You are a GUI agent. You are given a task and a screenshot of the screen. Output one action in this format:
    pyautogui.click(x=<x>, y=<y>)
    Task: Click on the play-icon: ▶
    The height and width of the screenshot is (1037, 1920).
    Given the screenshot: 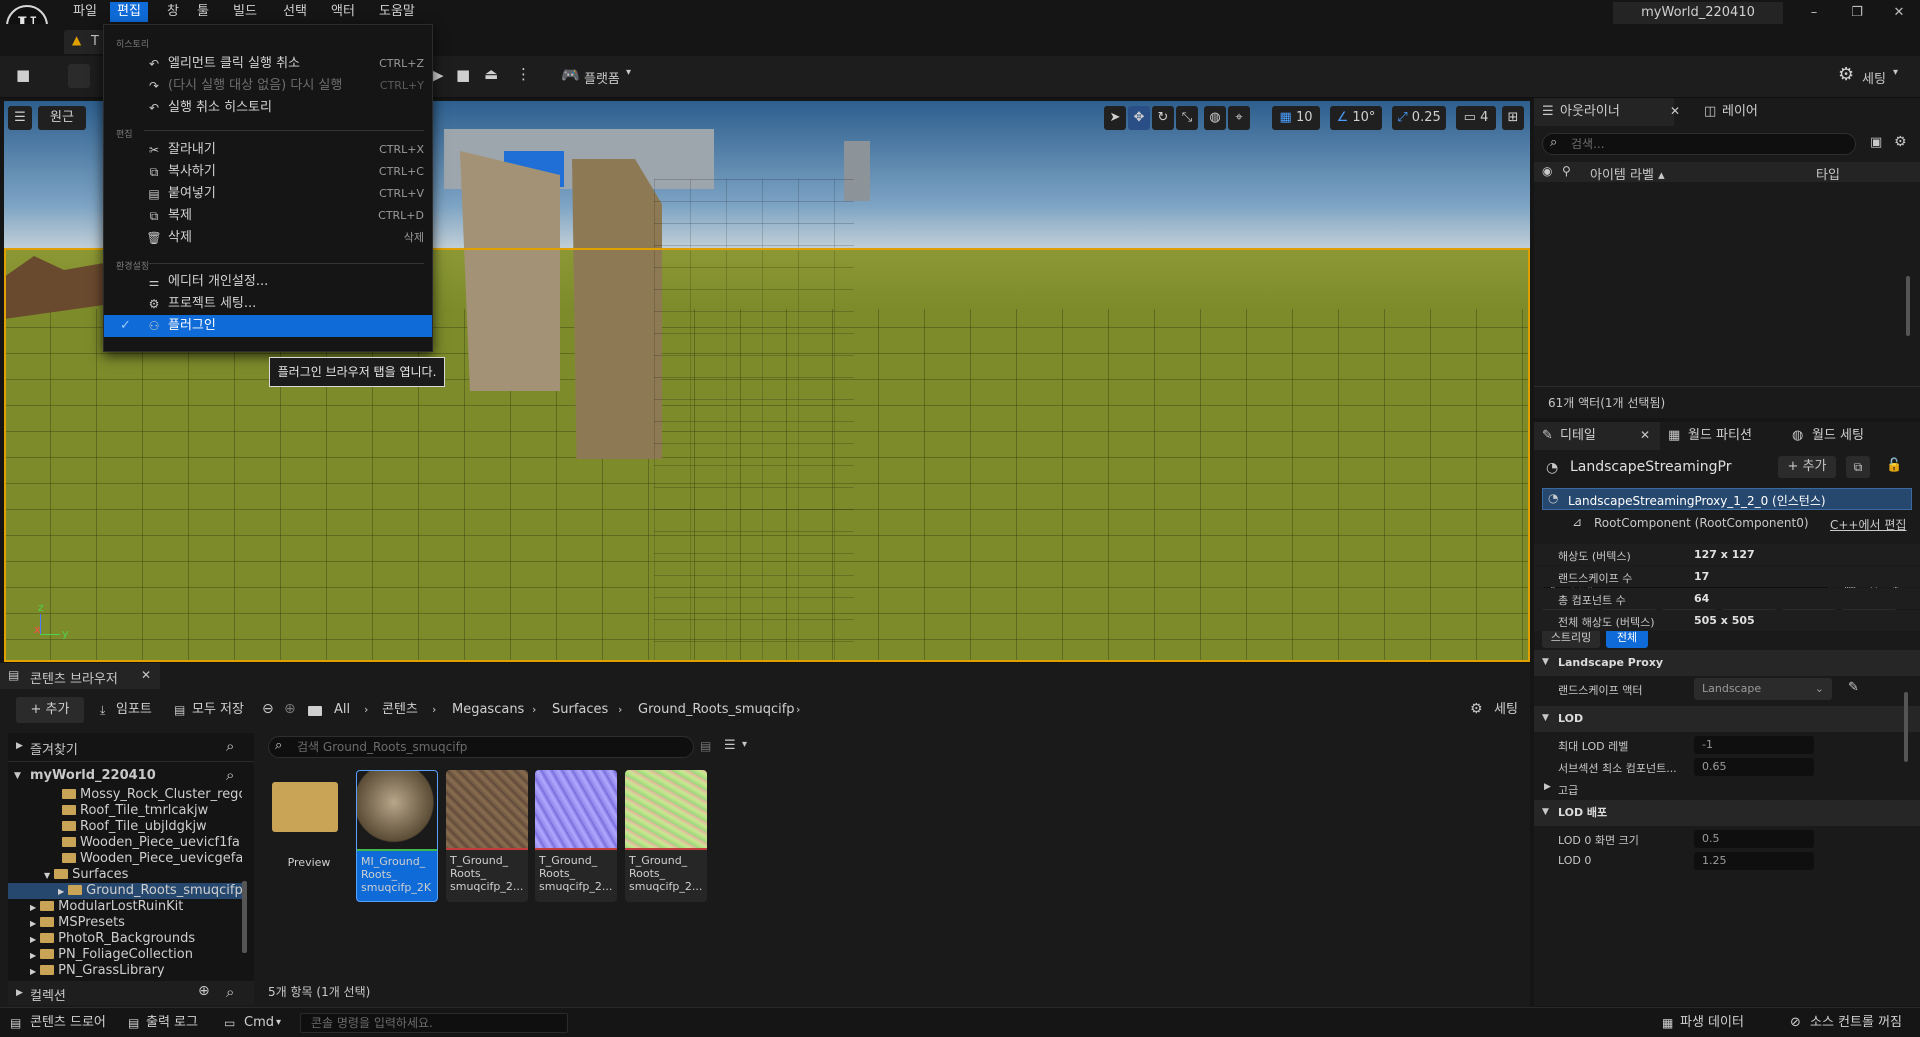 What is the action you would take?
    pyautogui.click(x=438, y=75)
    